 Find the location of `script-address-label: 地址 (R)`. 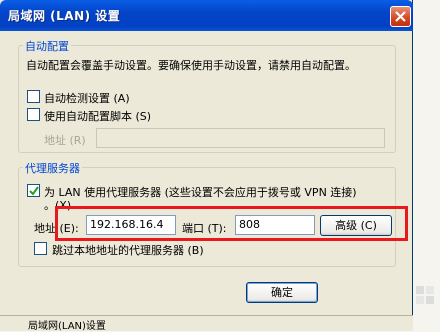

script-address-label: 地址 (R) is located at coordinates (65, 140).